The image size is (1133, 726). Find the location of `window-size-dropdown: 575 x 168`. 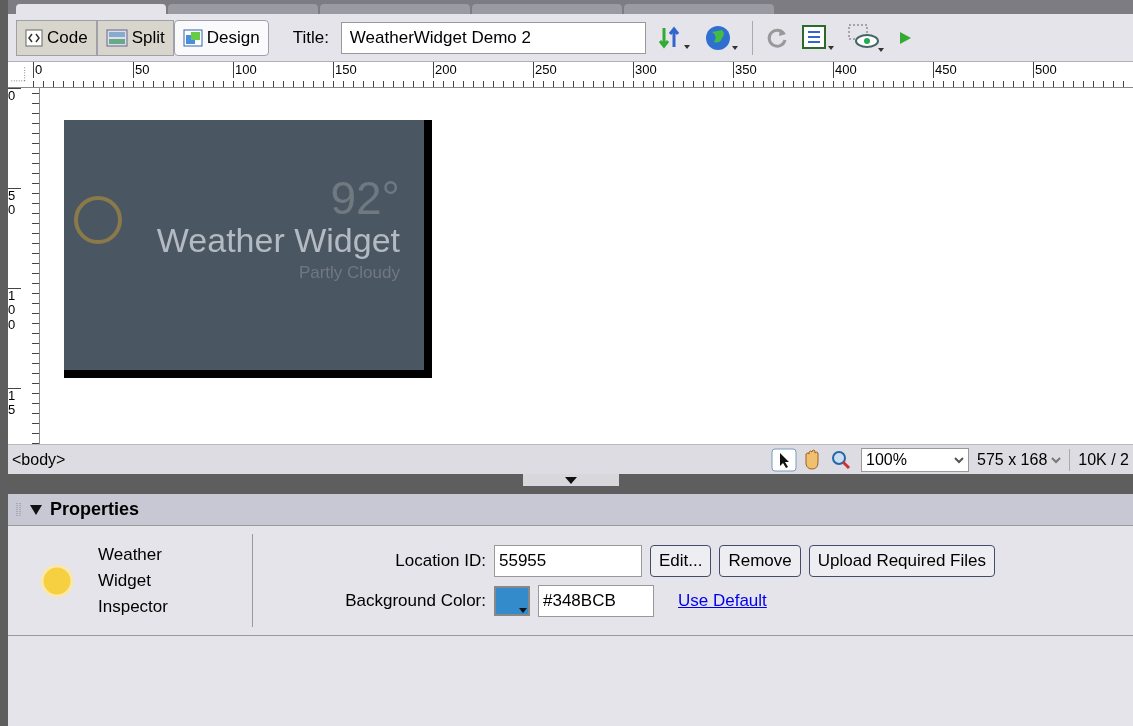

window-size-dropdown: 575 x 168 is located at coordinates (1012, 459).